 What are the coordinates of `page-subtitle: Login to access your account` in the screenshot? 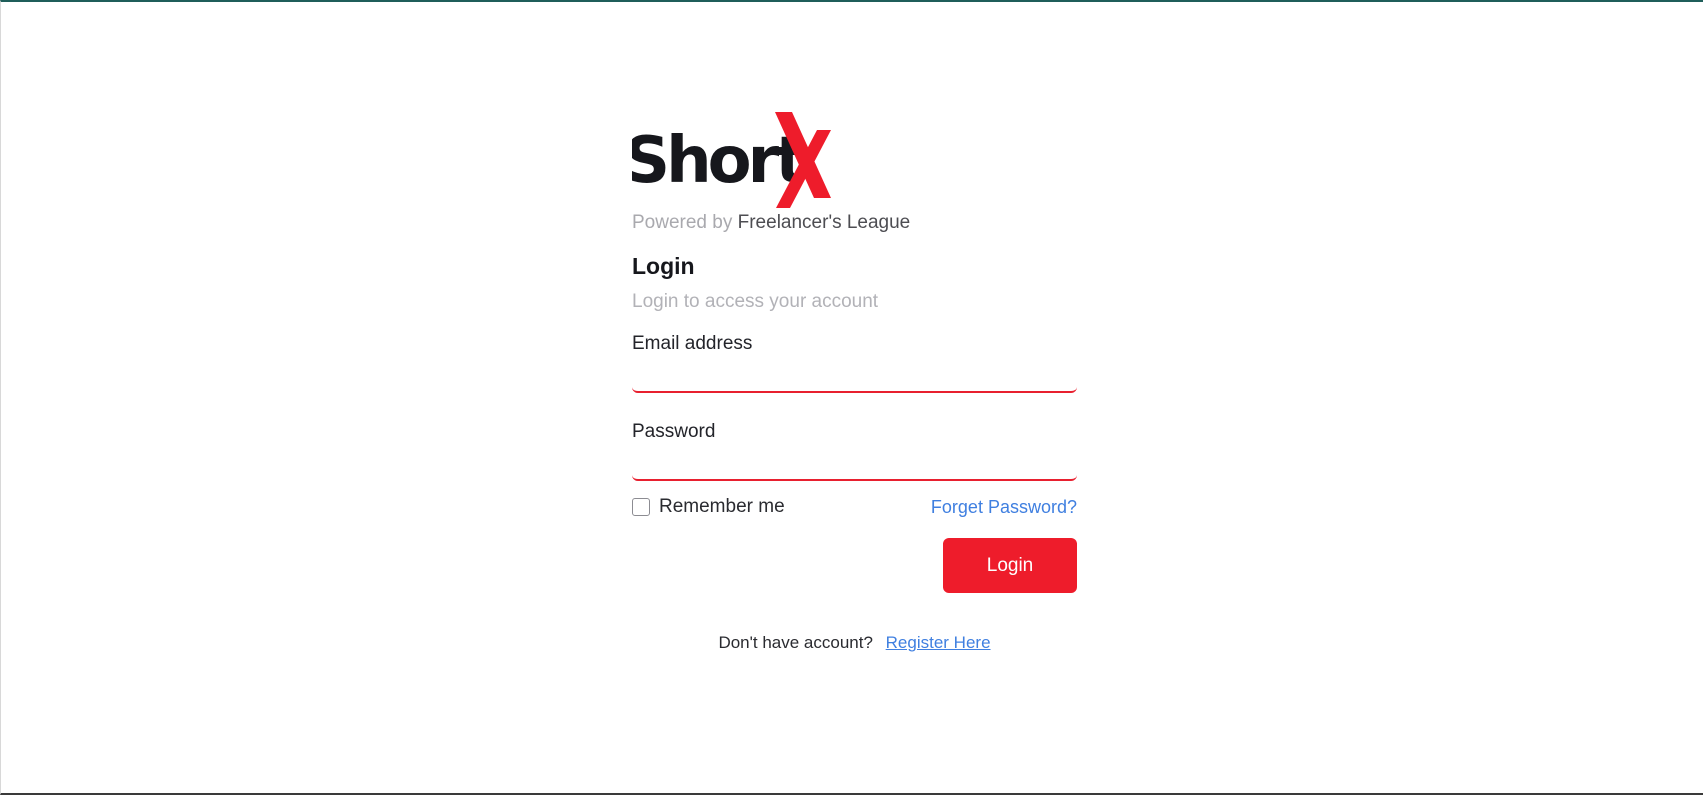 It's located at (755, 301).